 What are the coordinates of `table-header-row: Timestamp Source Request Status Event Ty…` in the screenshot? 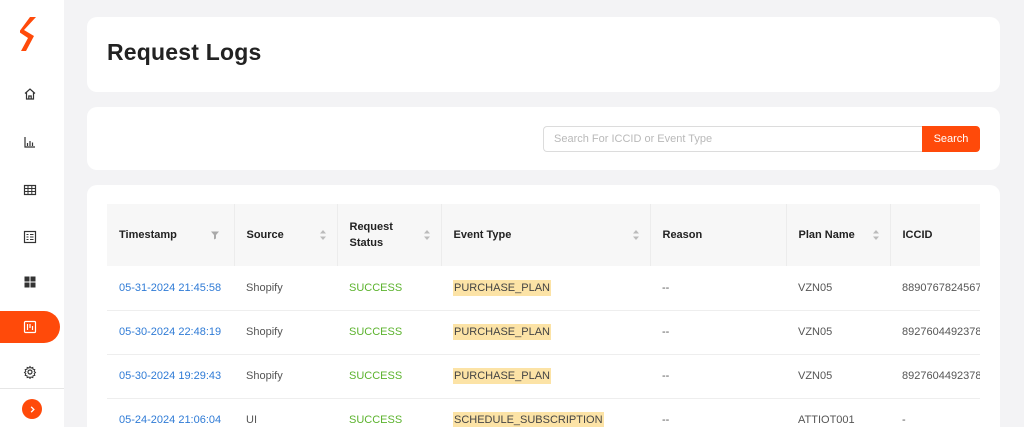 It's located at (543, 235).